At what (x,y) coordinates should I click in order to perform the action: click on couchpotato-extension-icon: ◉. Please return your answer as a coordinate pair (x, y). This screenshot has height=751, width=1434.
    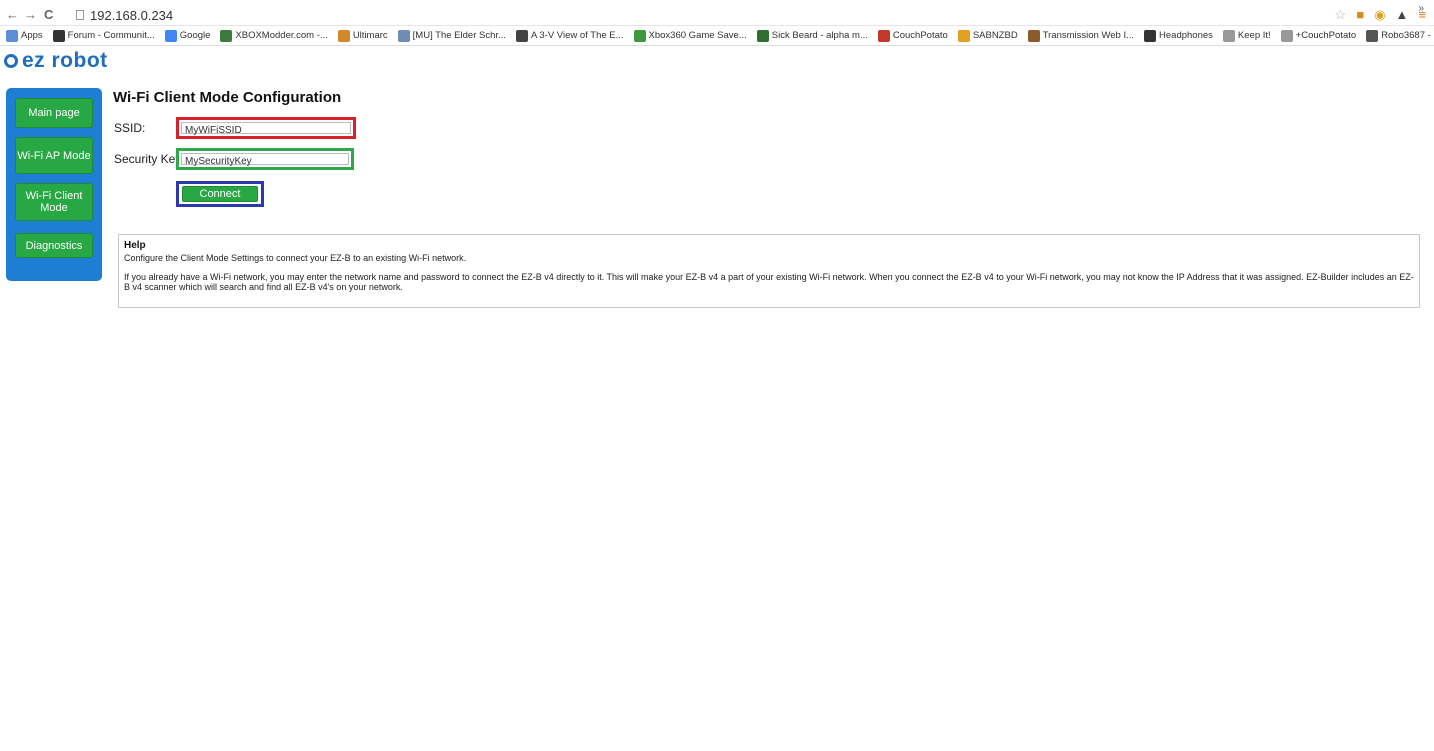
    Looking at the image, I should click on (1379, 15).